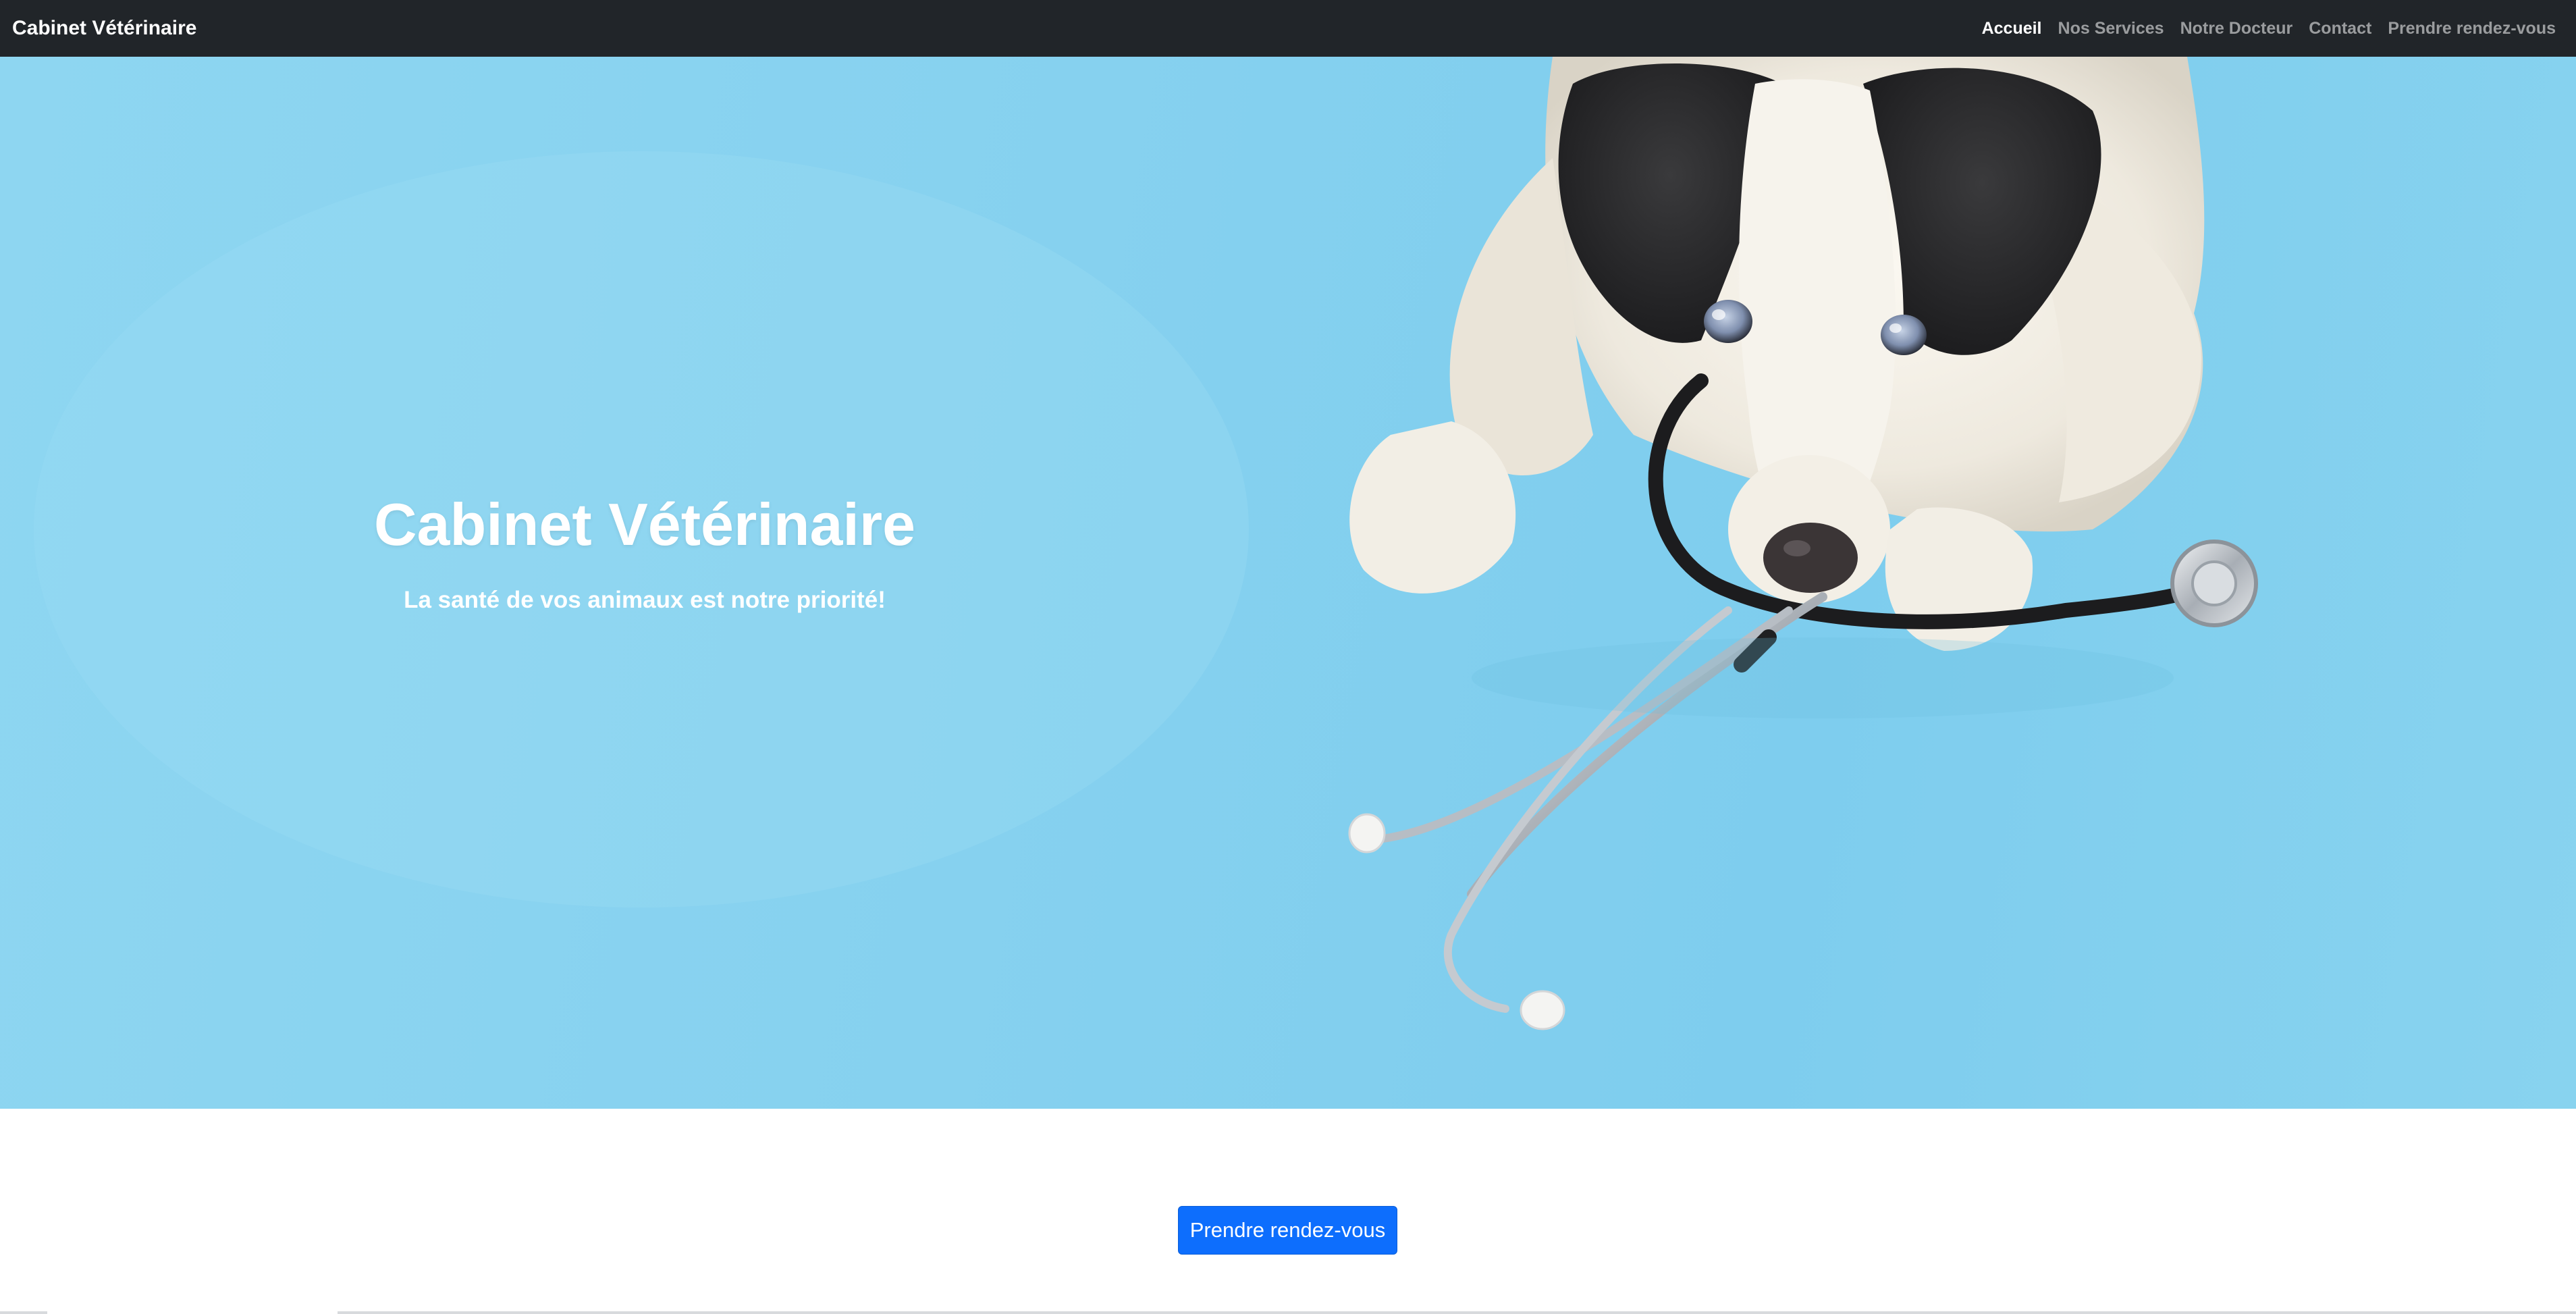 The height and width of the screenshot is (1314, 2576). Describe the element at coordinates (2111, 28) in the screenshot. I see `nav-link-services: Nos Services` at that location.